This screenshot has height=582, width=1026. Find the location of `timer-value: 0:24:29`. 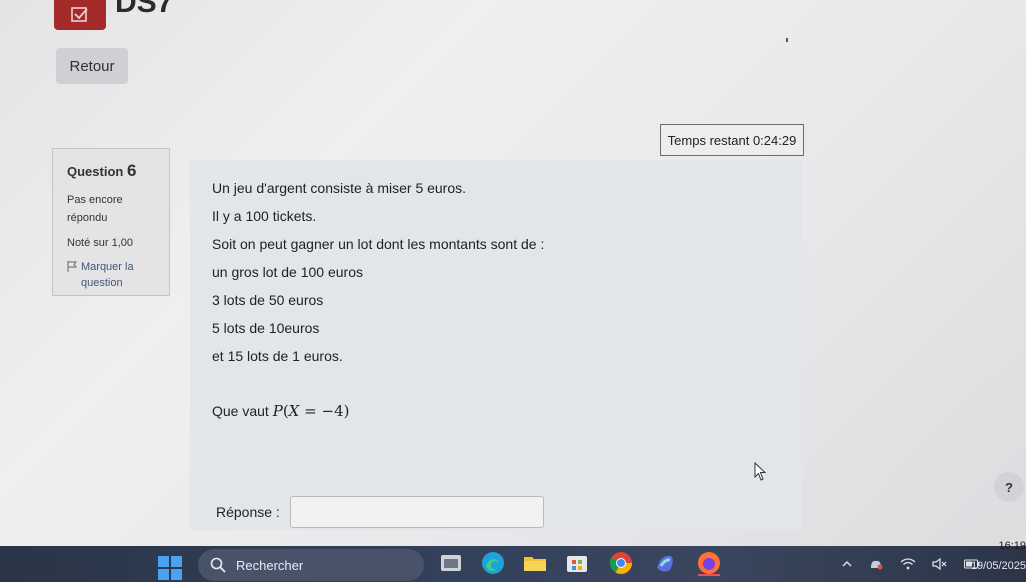

timer-value: 0:24:29 is located at coordinates (774, 140).